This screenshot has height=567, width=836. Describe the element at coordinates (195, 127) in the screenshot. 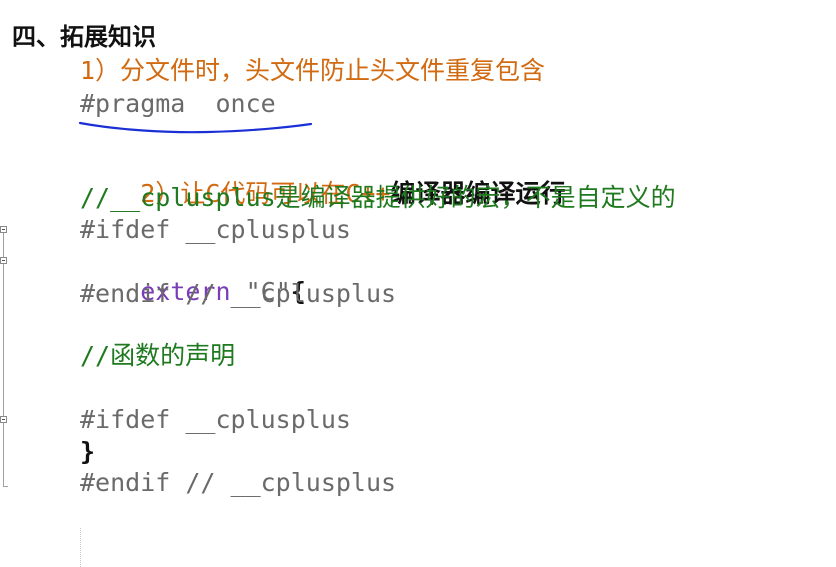

I see `handdrawn-underline` at that location.